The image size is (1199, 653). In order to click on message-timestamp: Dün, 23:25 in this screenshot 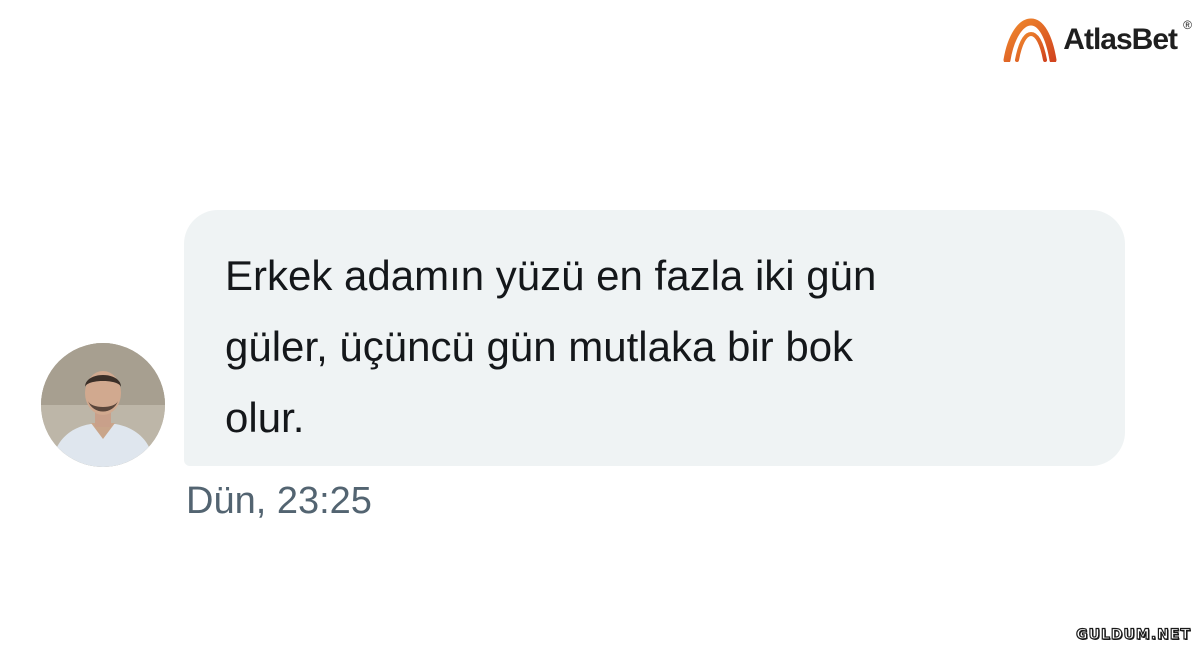, I will do `click(279, 501)`.